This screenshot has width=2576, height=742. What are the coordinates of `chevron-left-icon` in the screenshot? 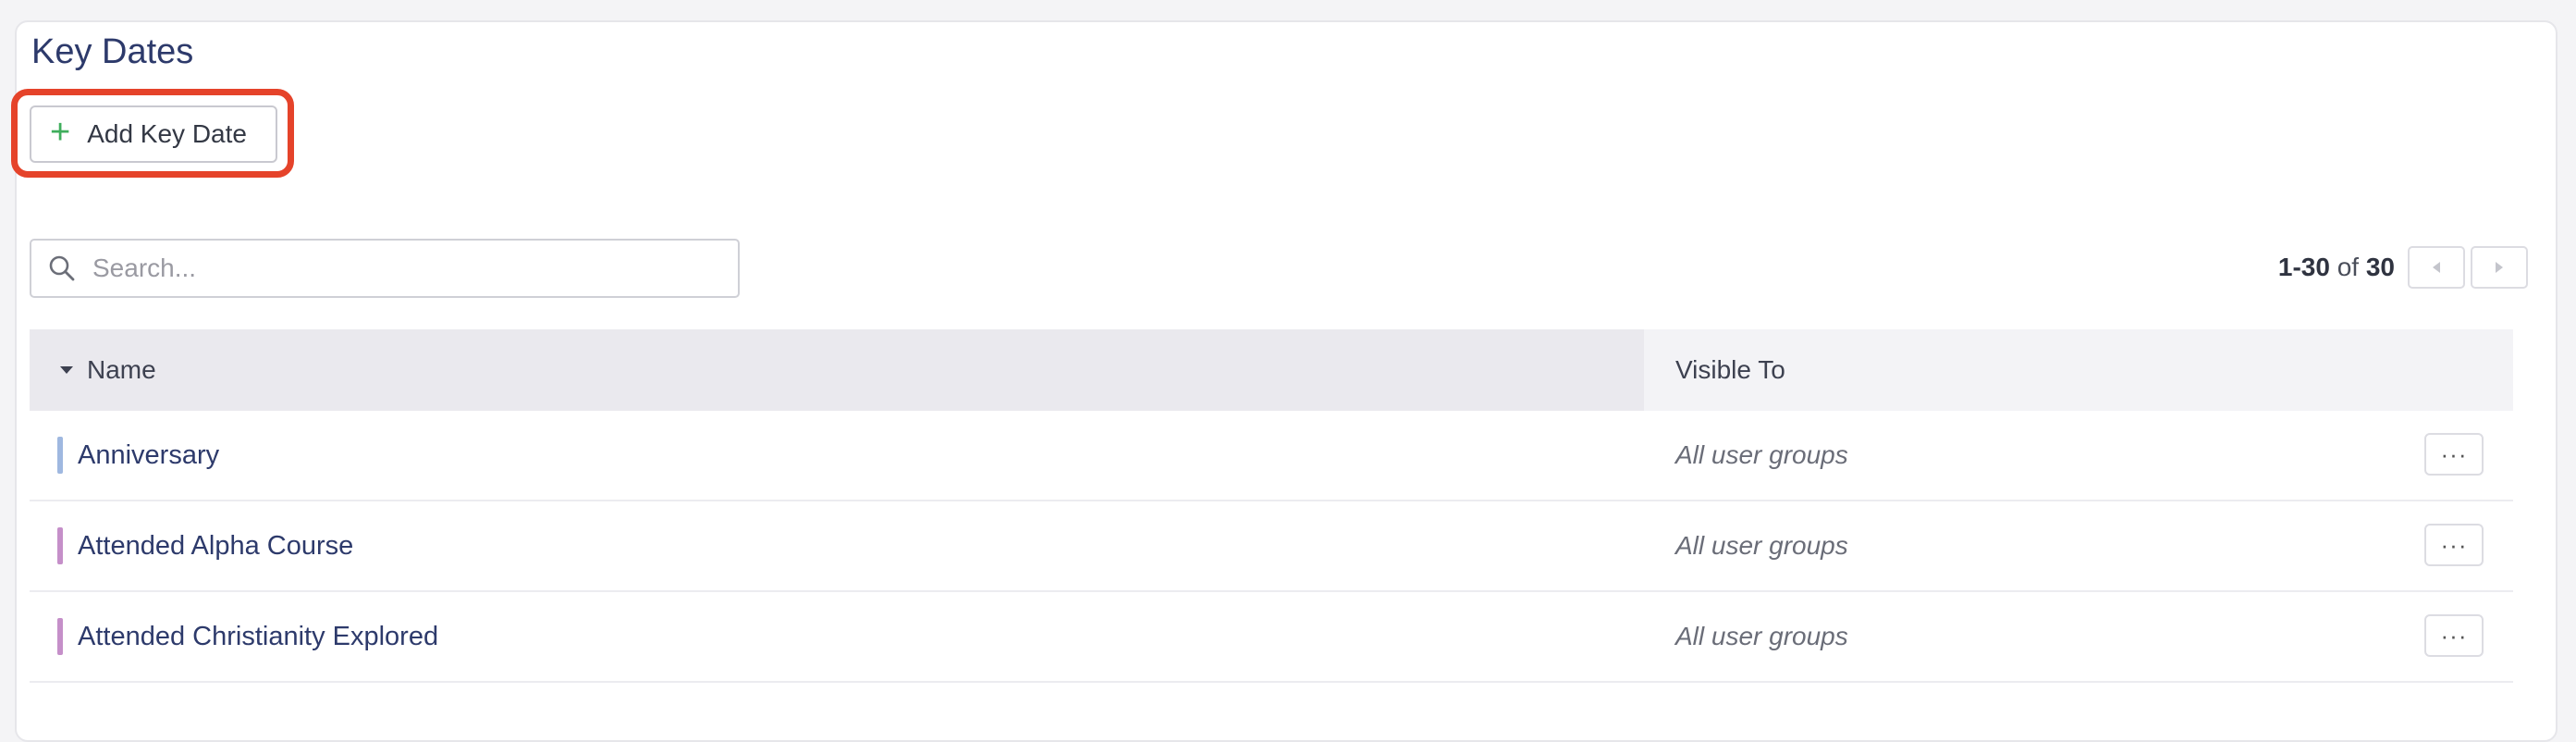 It's located at (2436, 267).